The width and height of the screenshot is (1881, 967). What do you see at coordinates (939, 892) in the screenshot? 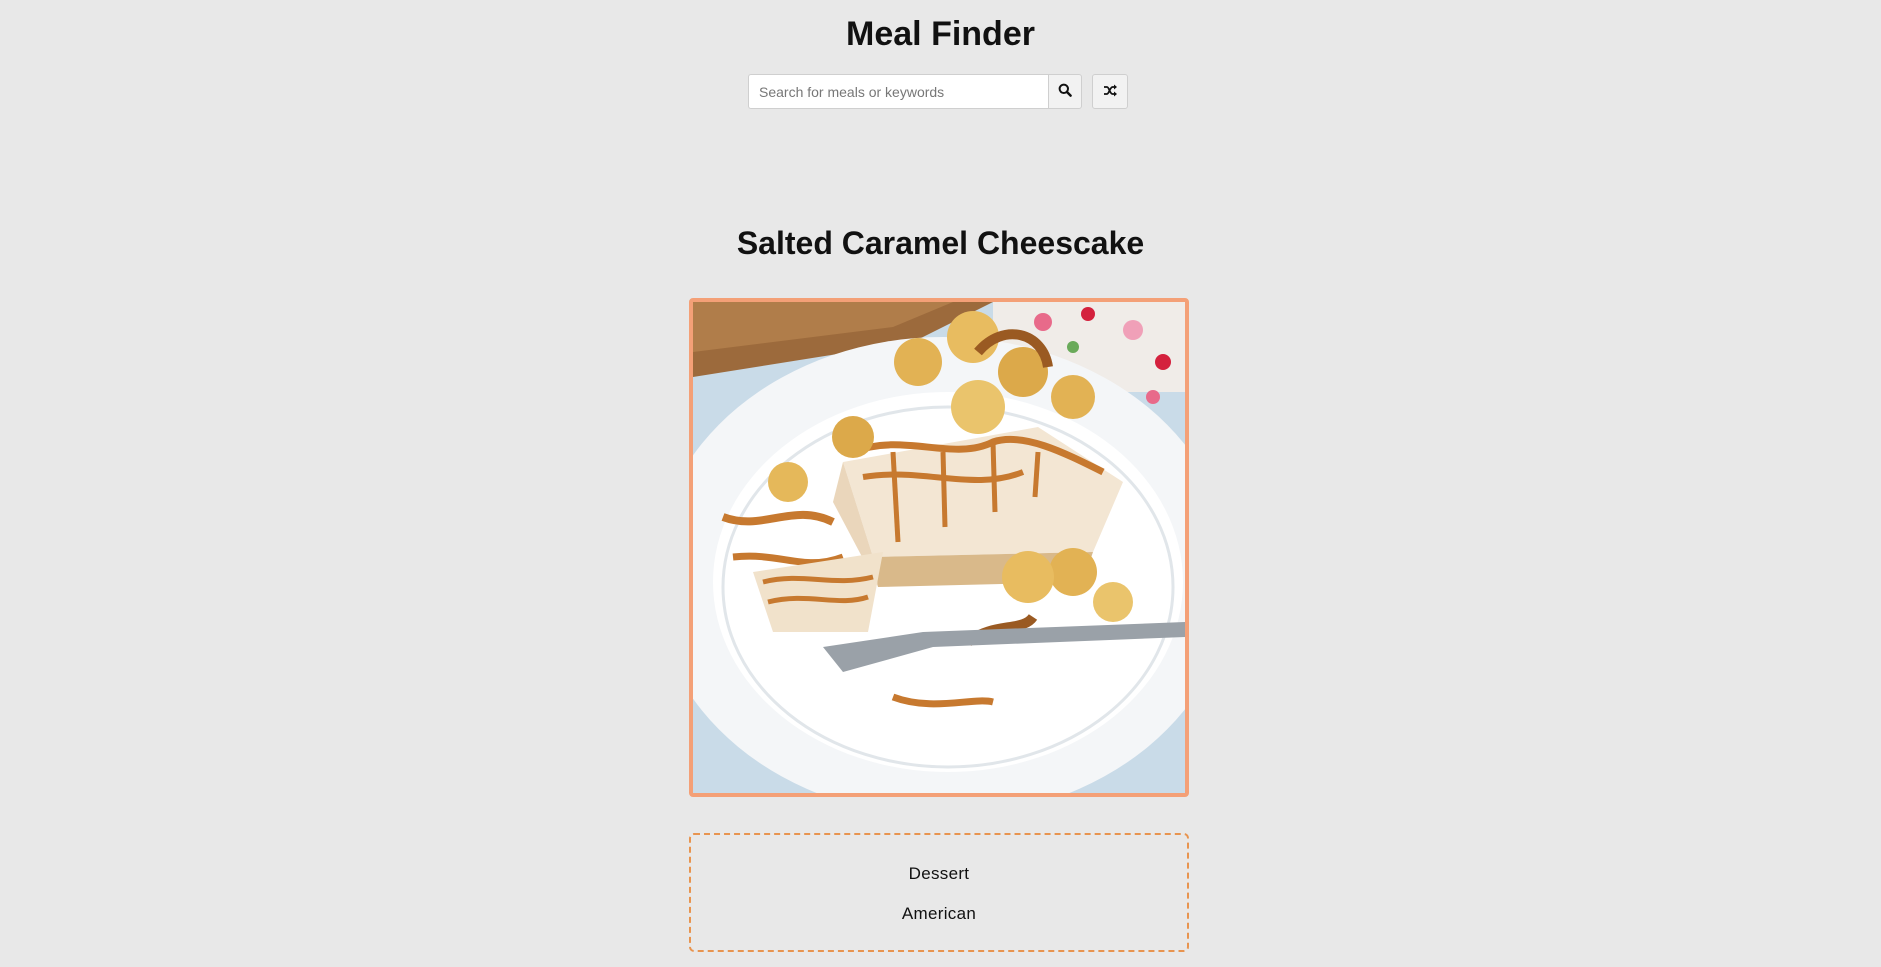
I see `meal-info-box: Dessert American` at bounding box center [939, 892].